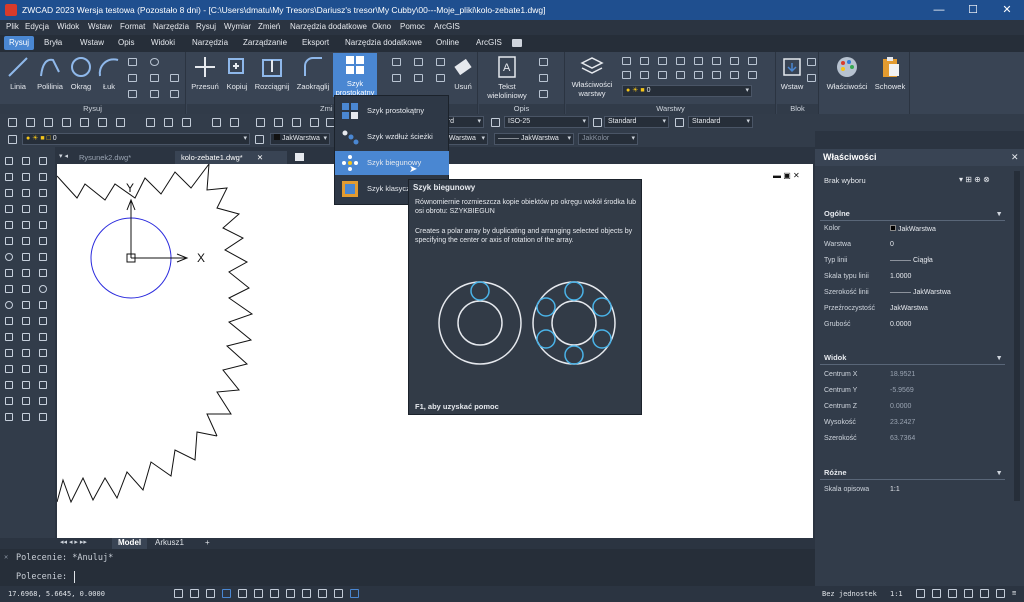 This screenshot has width=1024, height=602. I want to click on menu-okno: Okno, so click(381, 26).